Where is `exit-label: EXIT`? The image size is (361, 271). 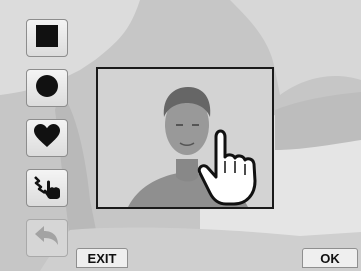
exit-label: EXIT is located at coordinates (102, 258).